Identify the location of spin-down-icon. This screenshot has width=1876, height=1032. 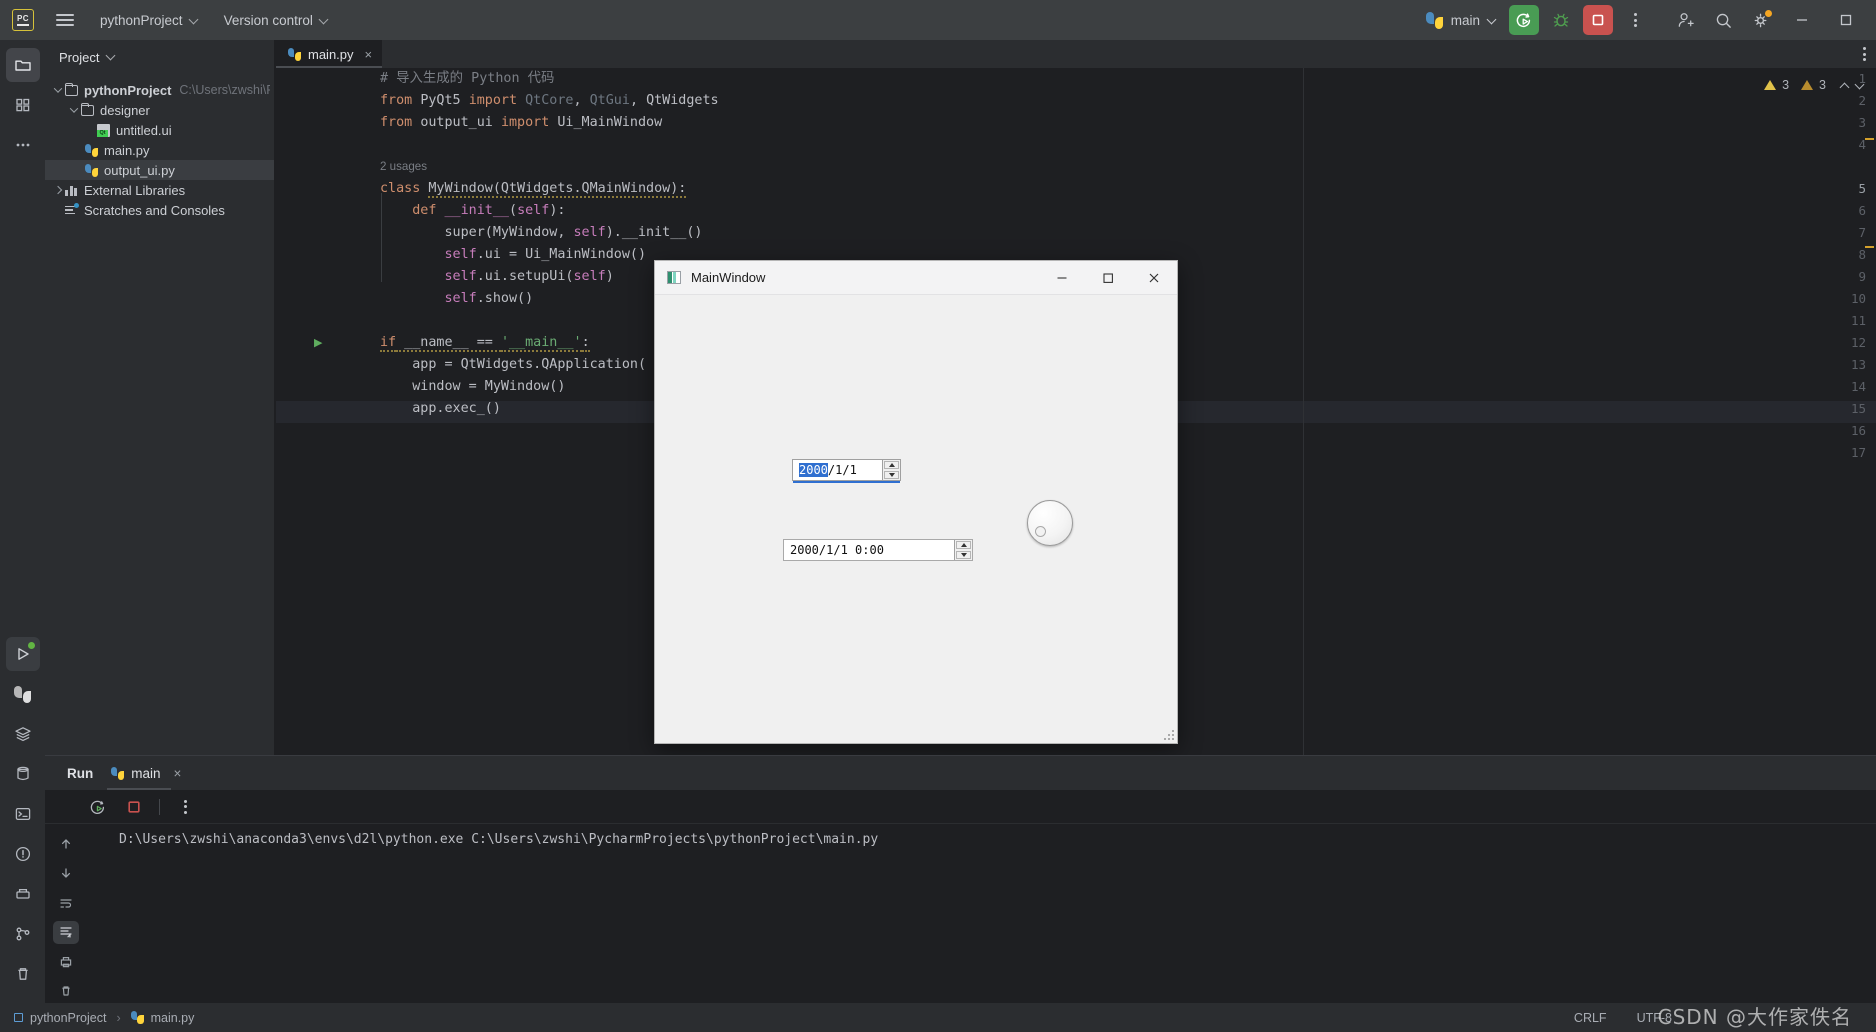
(963, 555).